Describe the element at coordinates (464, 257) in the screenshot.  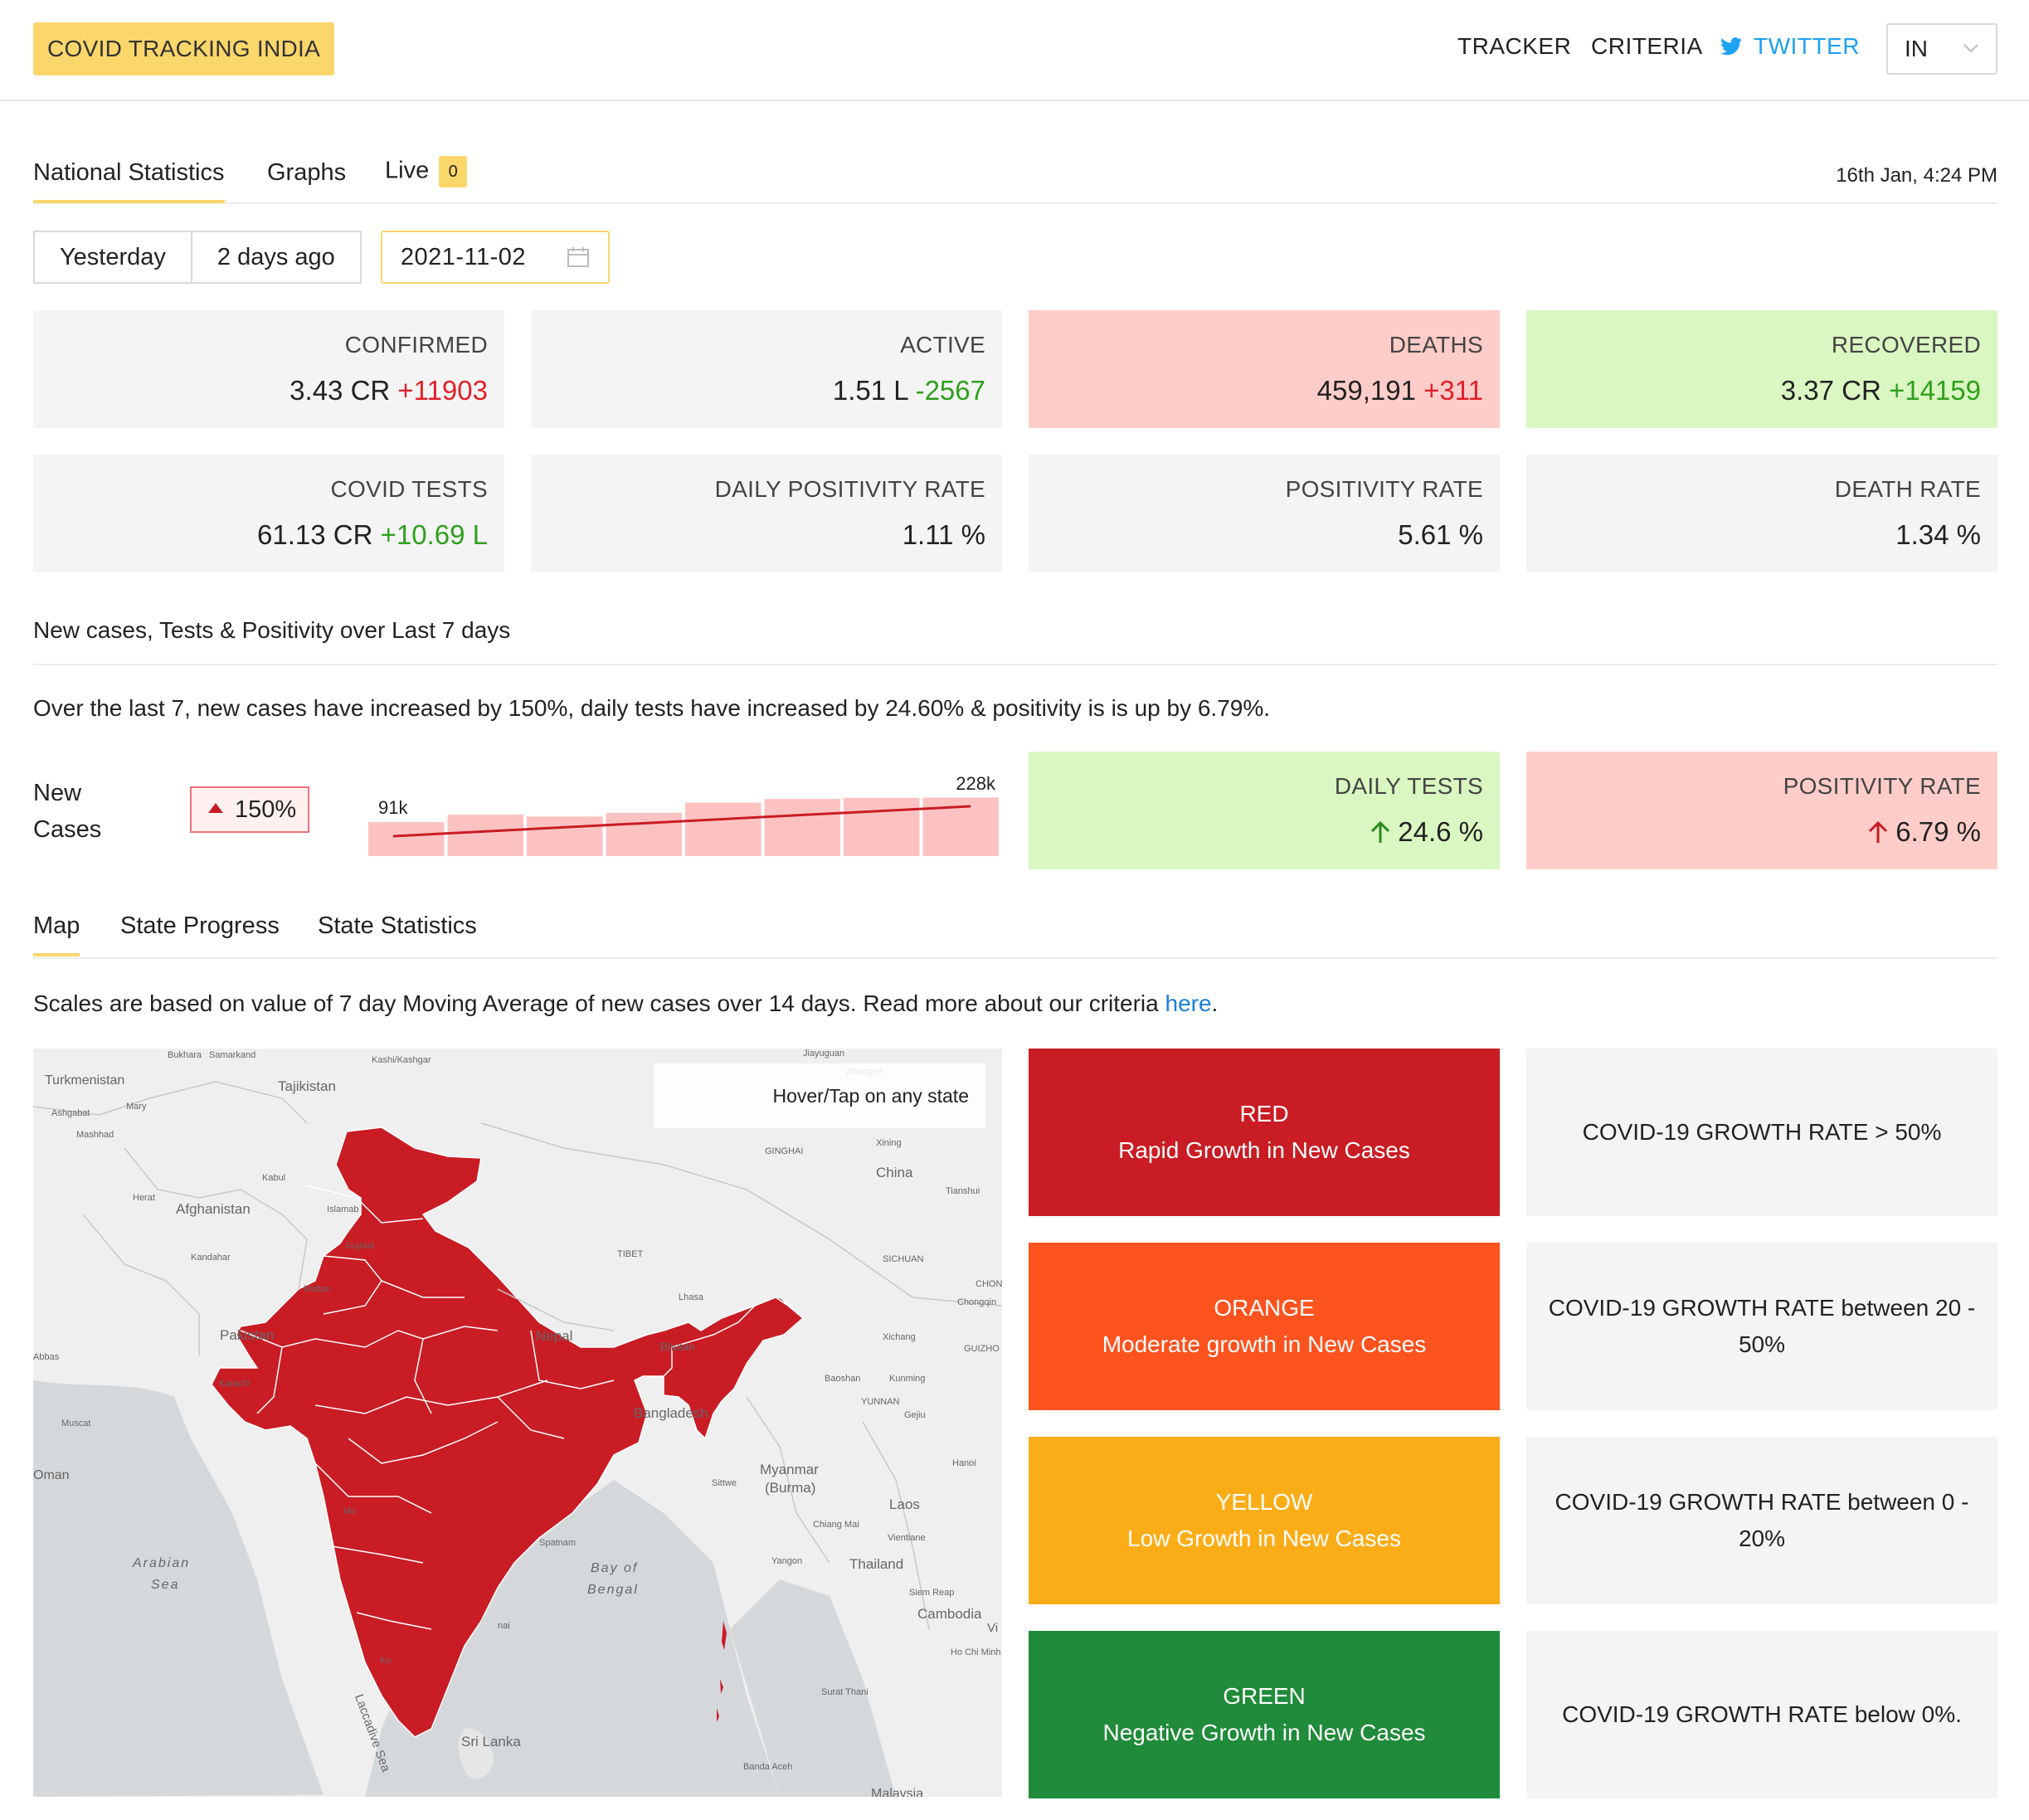
I see `date-value: 2021-11-02` at that location.